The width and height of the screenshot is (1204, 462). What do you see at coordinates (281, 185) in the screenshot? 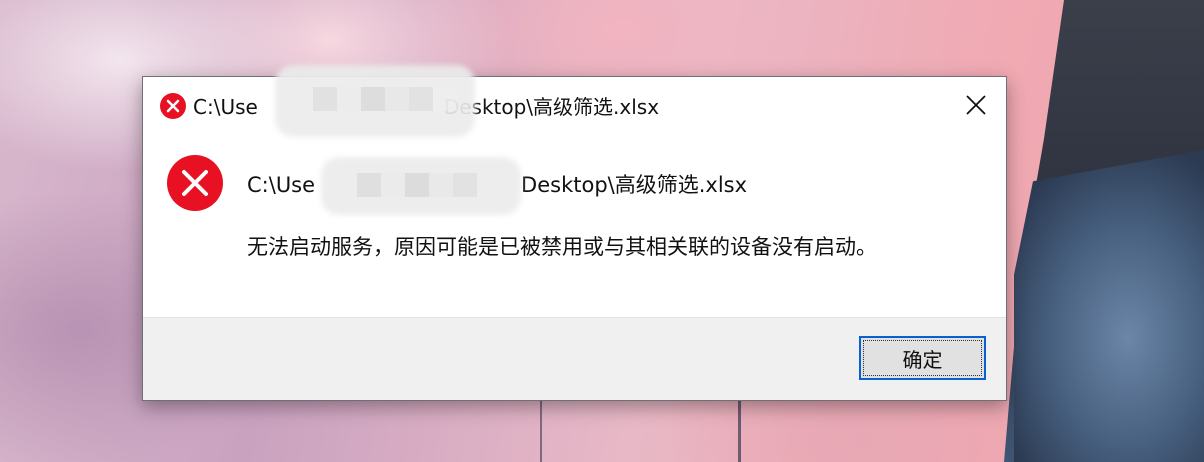
I see `path-prefix: C:\Use` at bounding box center [281, 185].